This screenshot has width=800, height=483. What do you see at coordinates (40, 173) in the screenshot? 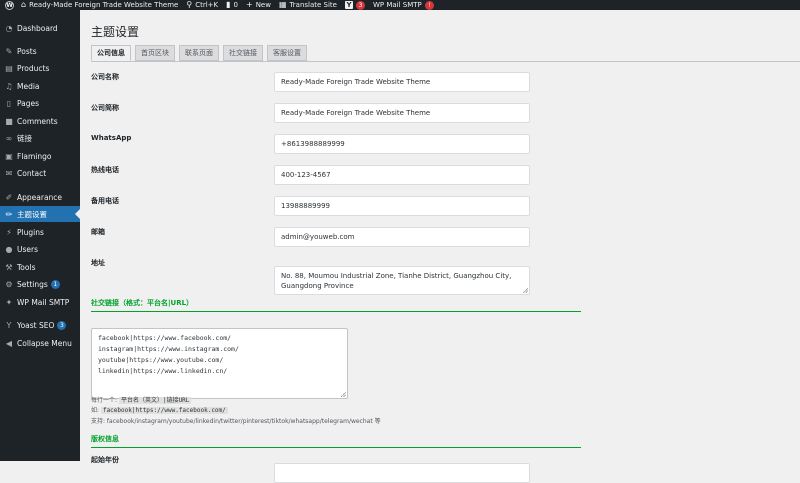
I see `sidebar-item-contact: ✉ Contact` at bounding box center [40, 173].